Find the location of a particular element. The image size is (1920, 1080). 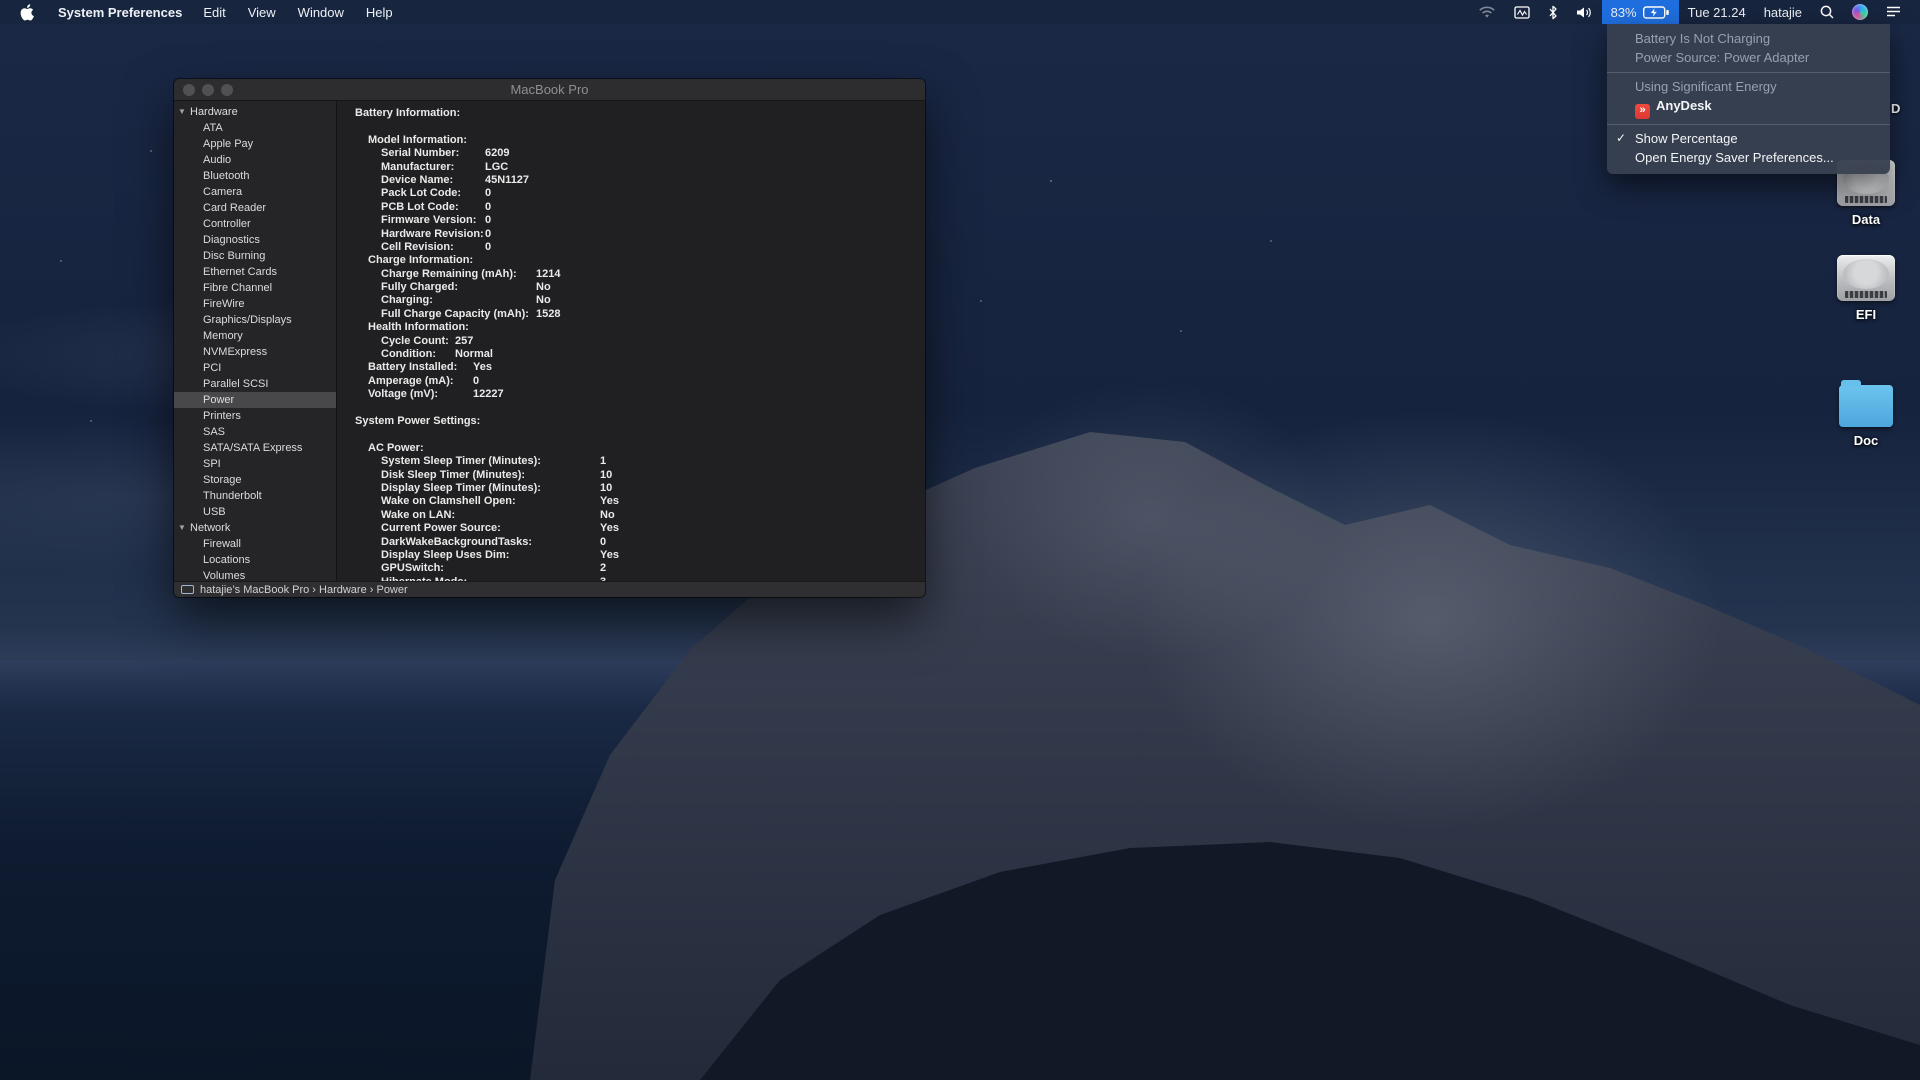

sidebar-item: ▼ Hardware is located at coordinates (255, 112).